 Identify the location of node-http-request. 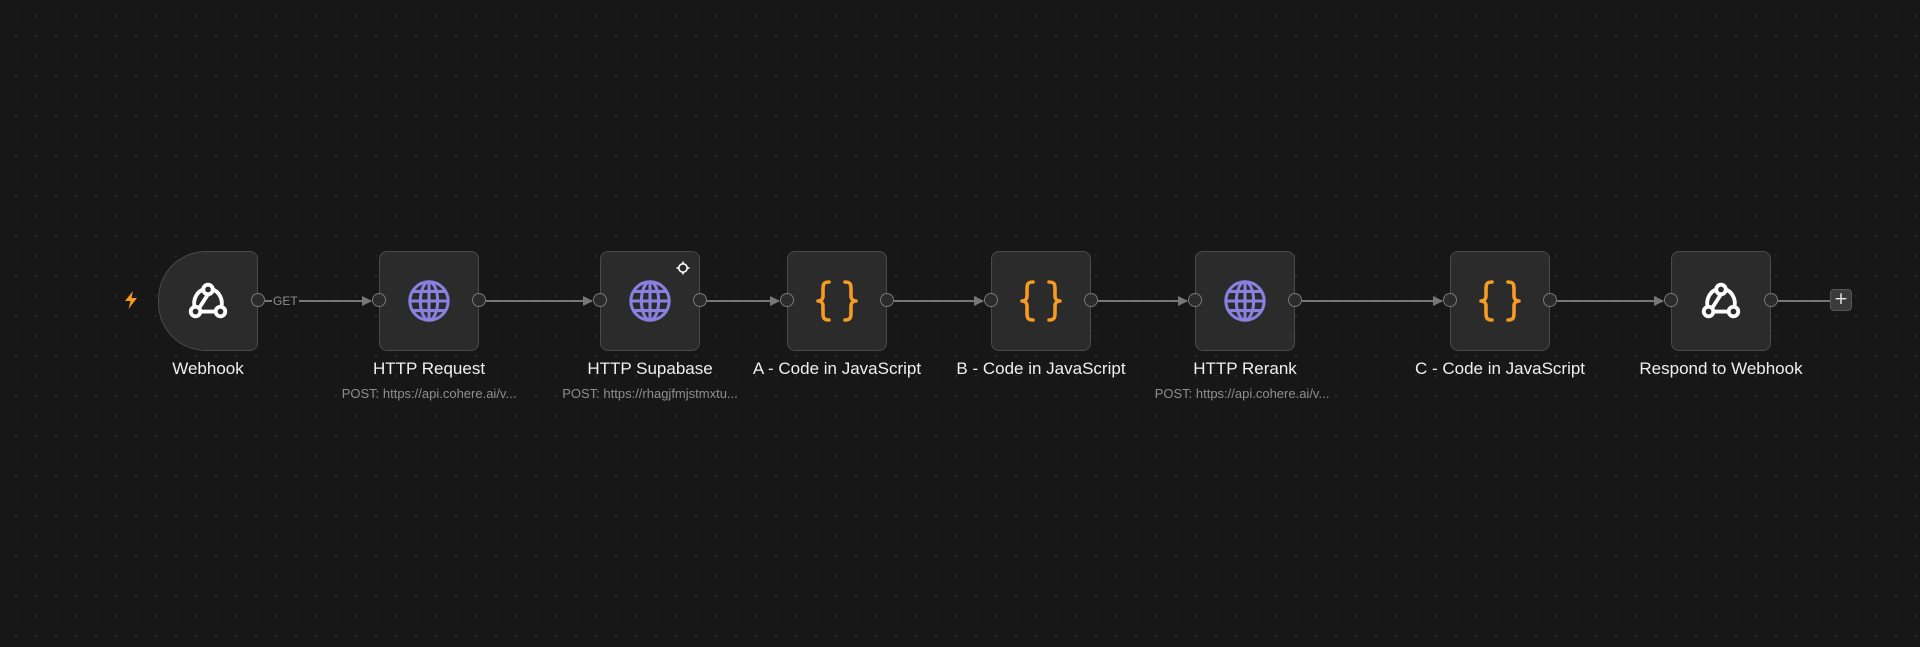
(429, 301).